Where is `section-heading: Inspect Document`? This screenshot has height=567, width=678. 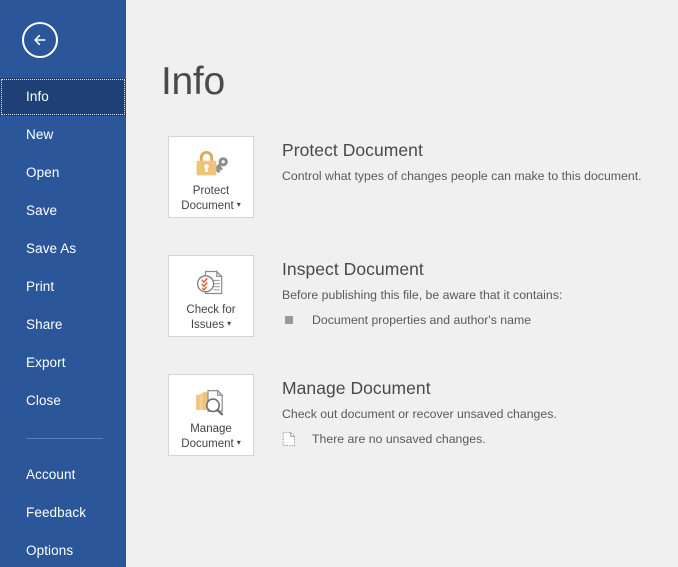 section-heading: Inspect Document is located at coordinates (353, 269).